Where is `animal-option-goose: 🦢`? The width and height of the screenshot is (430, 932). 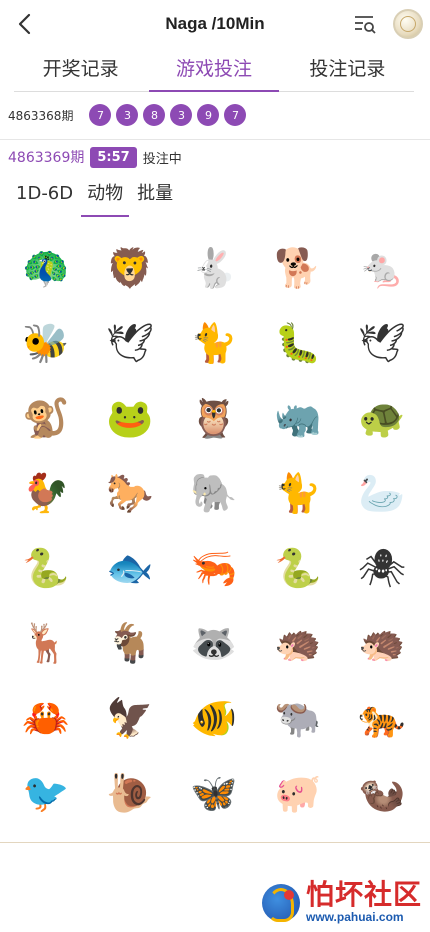
animal-option-goose: 🦢 is located at coordinates (382, 492).